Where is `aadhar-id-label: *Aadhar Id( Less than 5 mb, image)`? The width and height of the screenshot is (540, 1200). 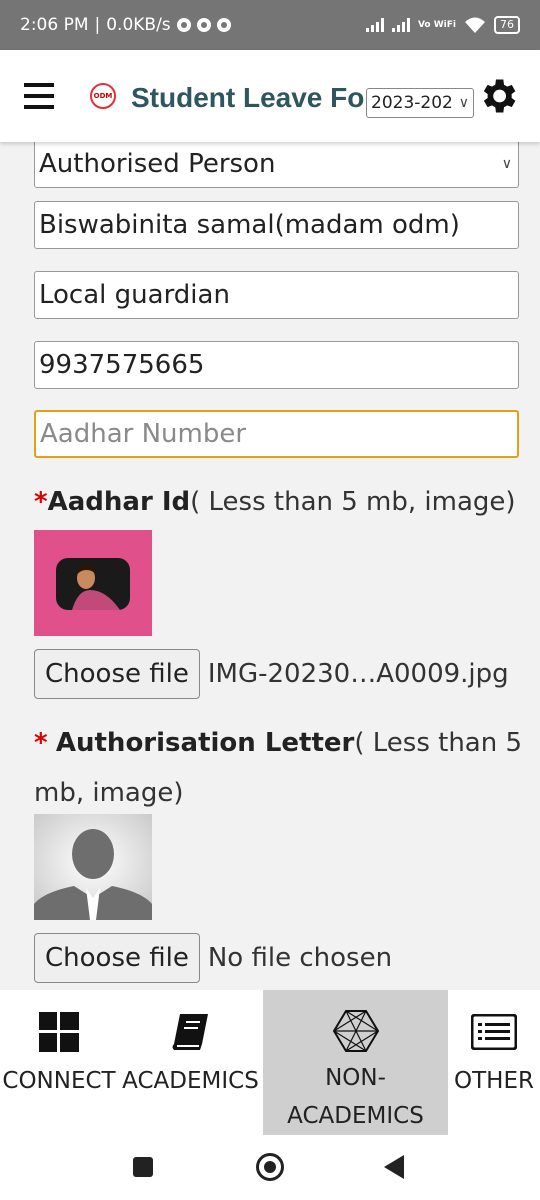
aadhar-id-label: *Aadhar Id( Less than 5 mb, image) is located at coordinates (275, 502).